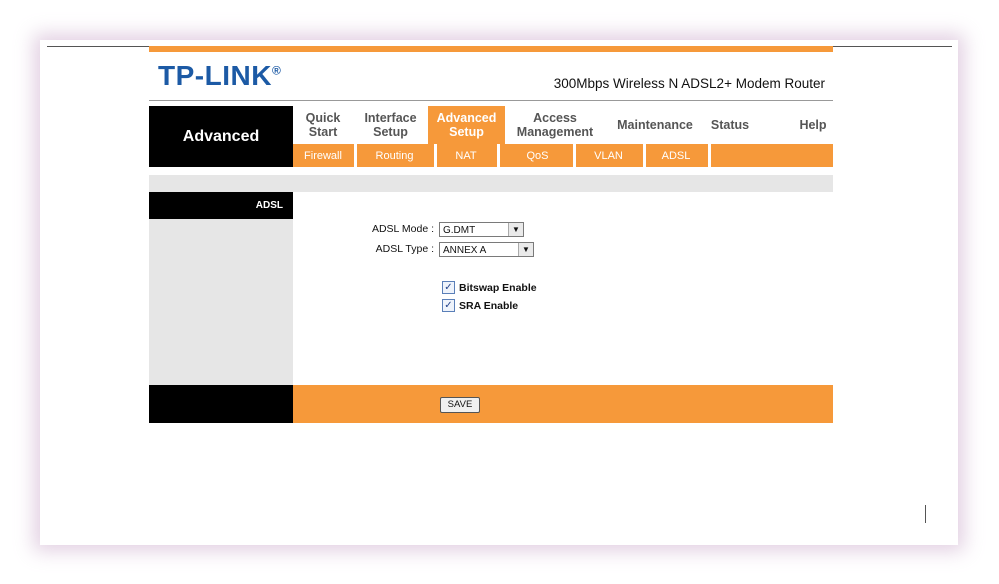 This screenshot has height=584, width=999. Describe the element at coordinates (925, 514) in the screenshot. I see `text-cursor` at that location.